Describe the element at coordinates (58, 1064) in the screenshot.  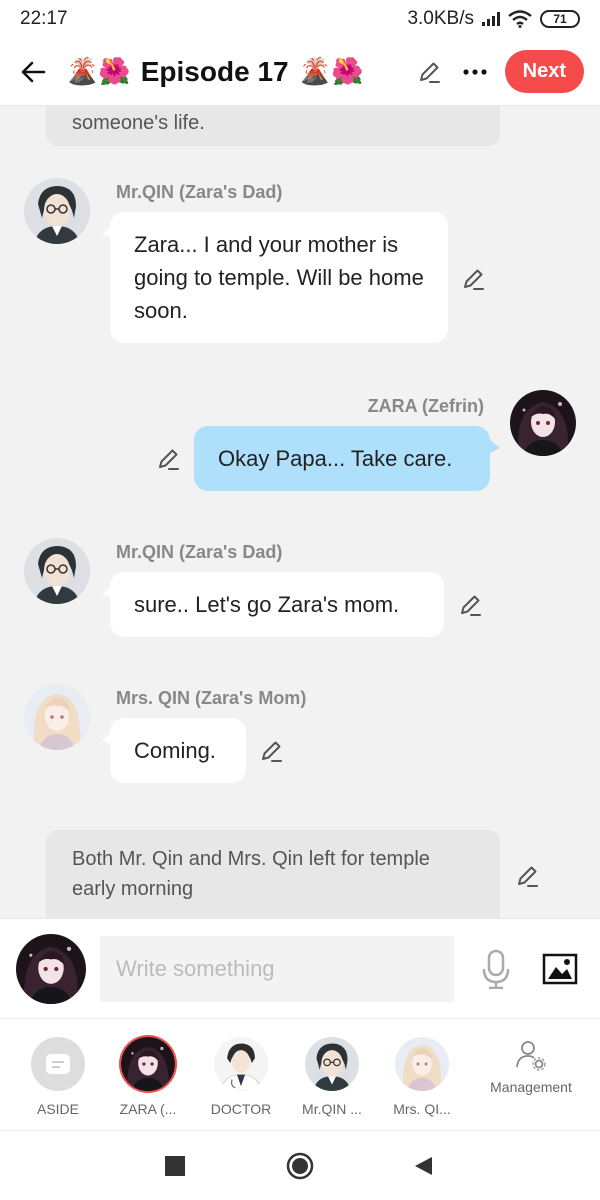
I see `aside-icon` at that location.